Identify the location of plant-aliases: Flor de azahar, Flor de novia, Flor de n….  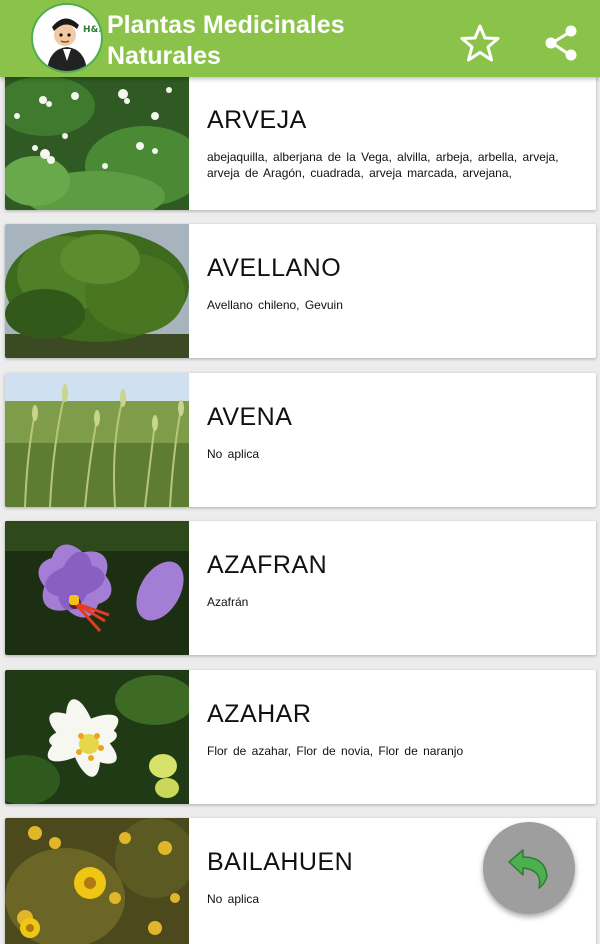
(335, 751).